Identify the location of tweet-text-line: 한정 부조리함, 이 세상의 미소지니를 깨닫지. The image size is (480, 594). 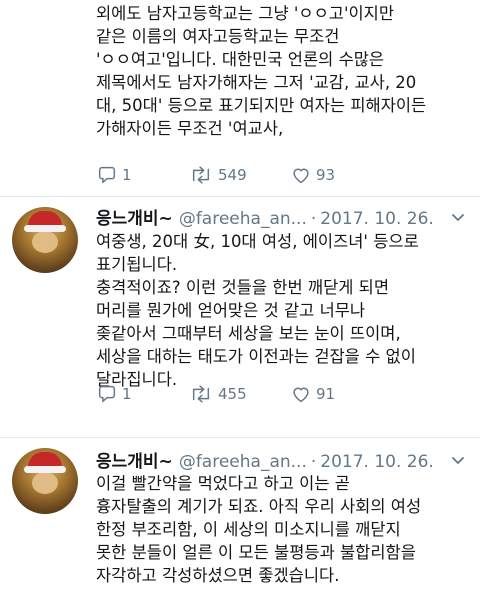
(248, 529).